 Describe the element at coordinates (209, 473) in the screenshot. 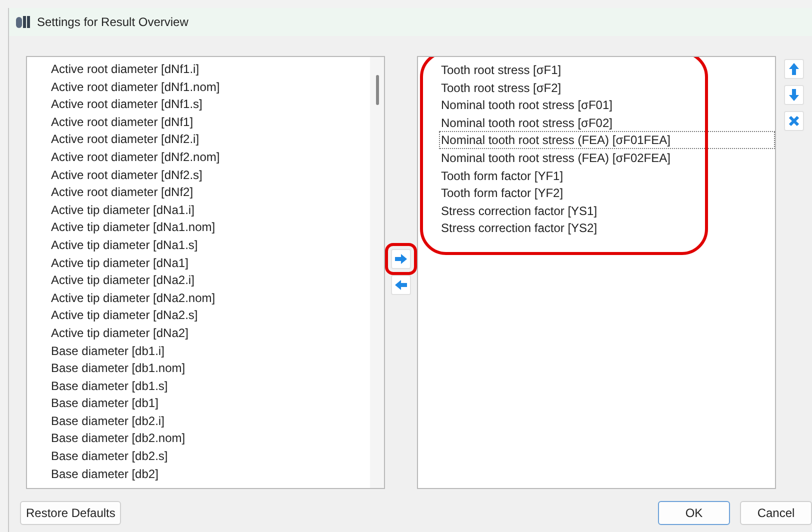

I see `list-item: Base diameter [db2]` at that location.